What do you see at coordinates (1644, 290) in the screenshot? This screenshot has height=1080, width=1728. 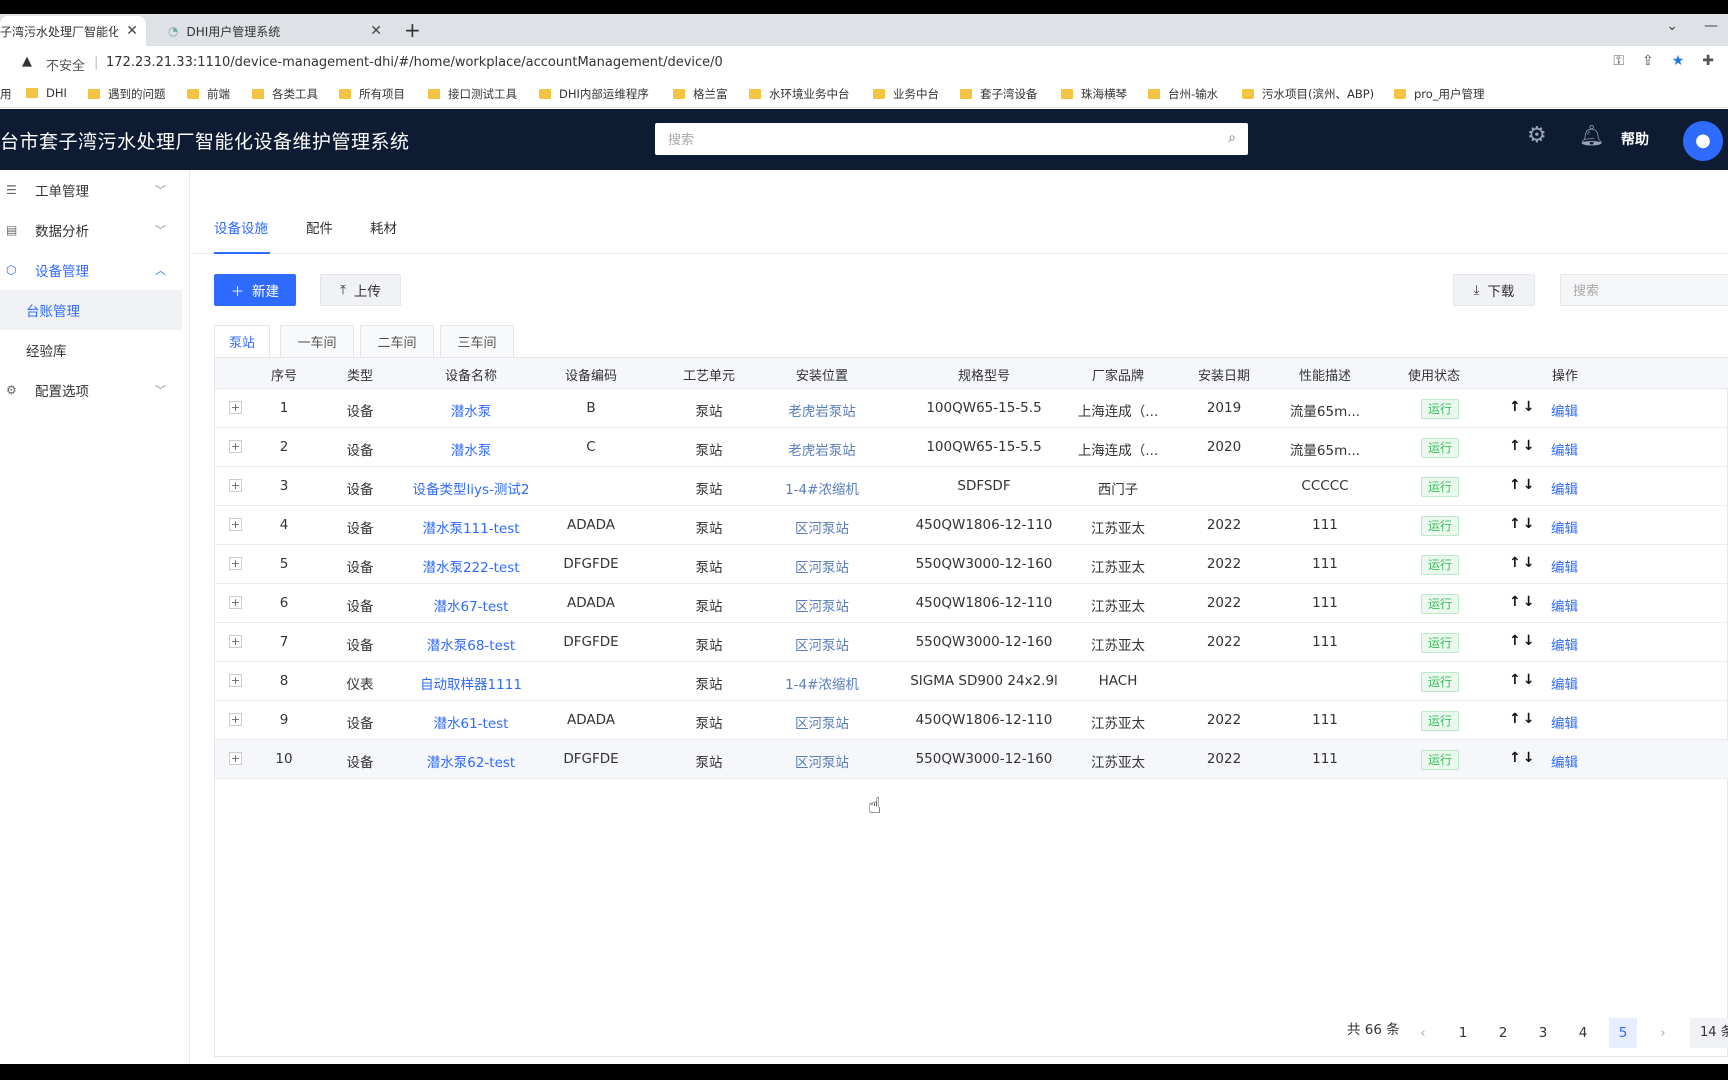 I see `table-search-input` at bounding box center [1644, 290].